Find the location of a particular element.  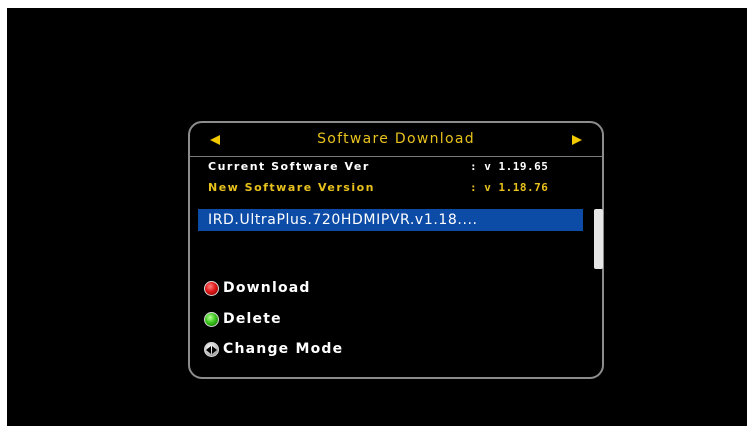

title-bar: Software Download is located at coordinates (396, 139).